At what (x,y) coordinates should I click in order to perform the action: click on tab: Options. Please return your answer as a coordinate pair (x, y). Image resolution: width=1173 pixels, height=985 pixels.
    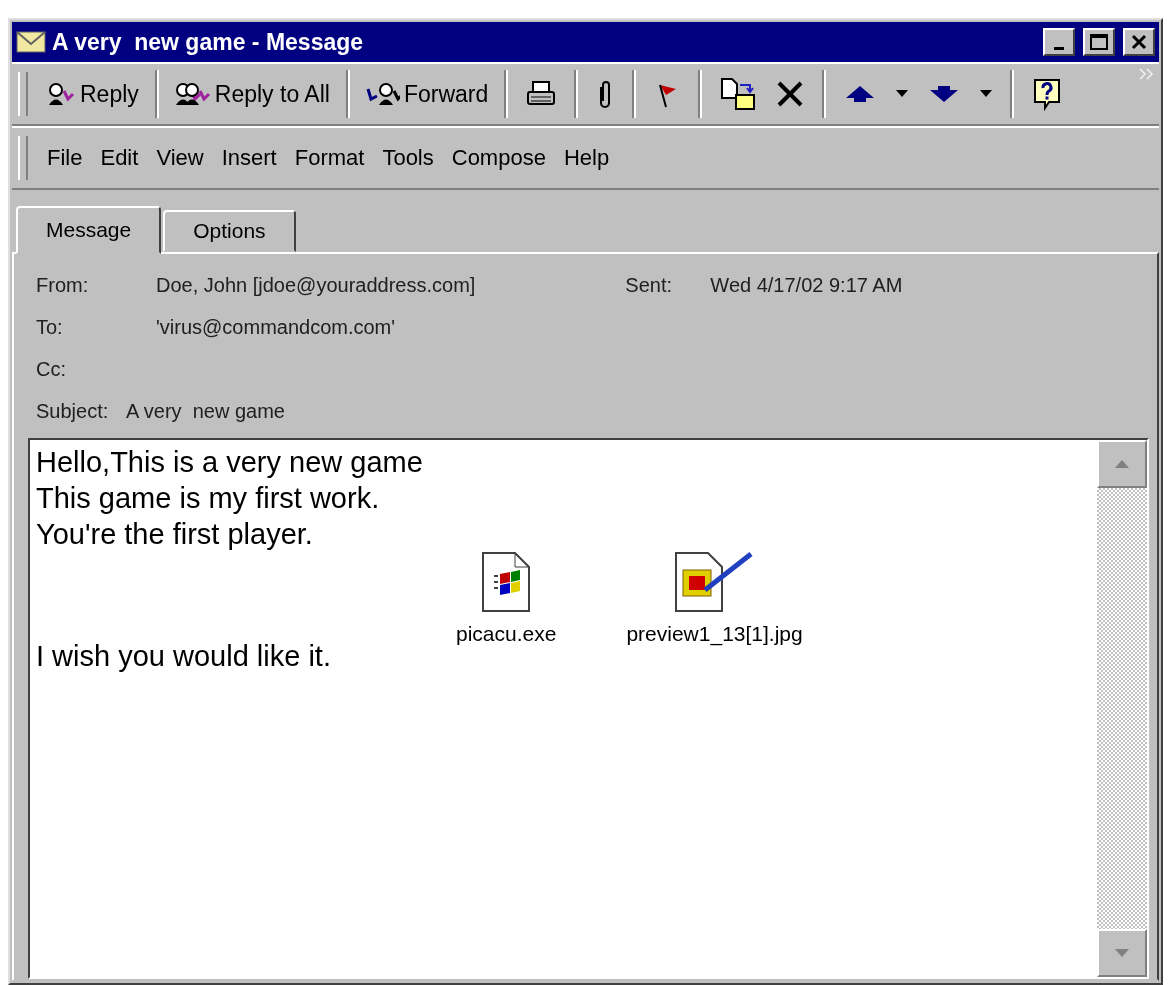
    Looking at the image, I should click on (229, 231).